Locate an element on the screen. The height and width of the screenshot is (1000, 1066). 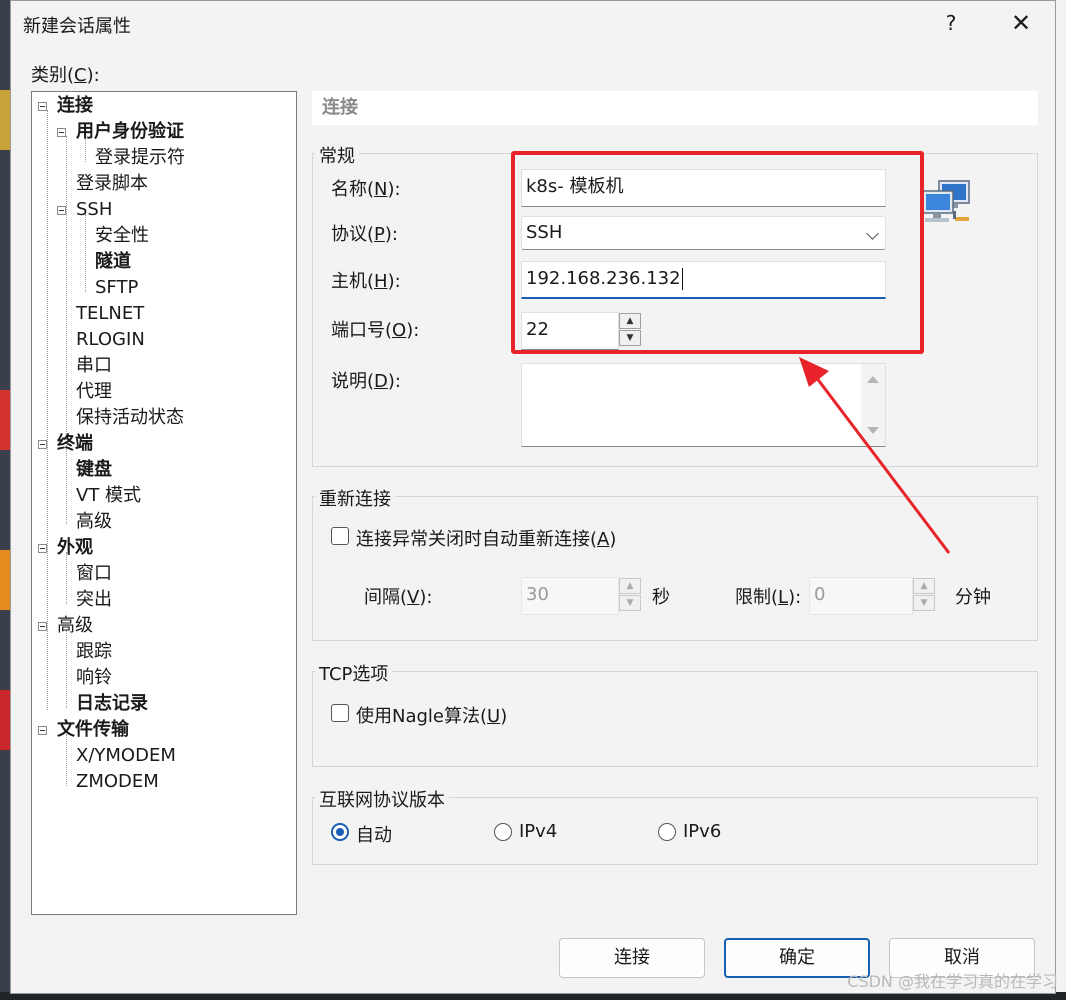
tree-item-user-auth: 用户身份验证 is located at coordinates (120, 132).